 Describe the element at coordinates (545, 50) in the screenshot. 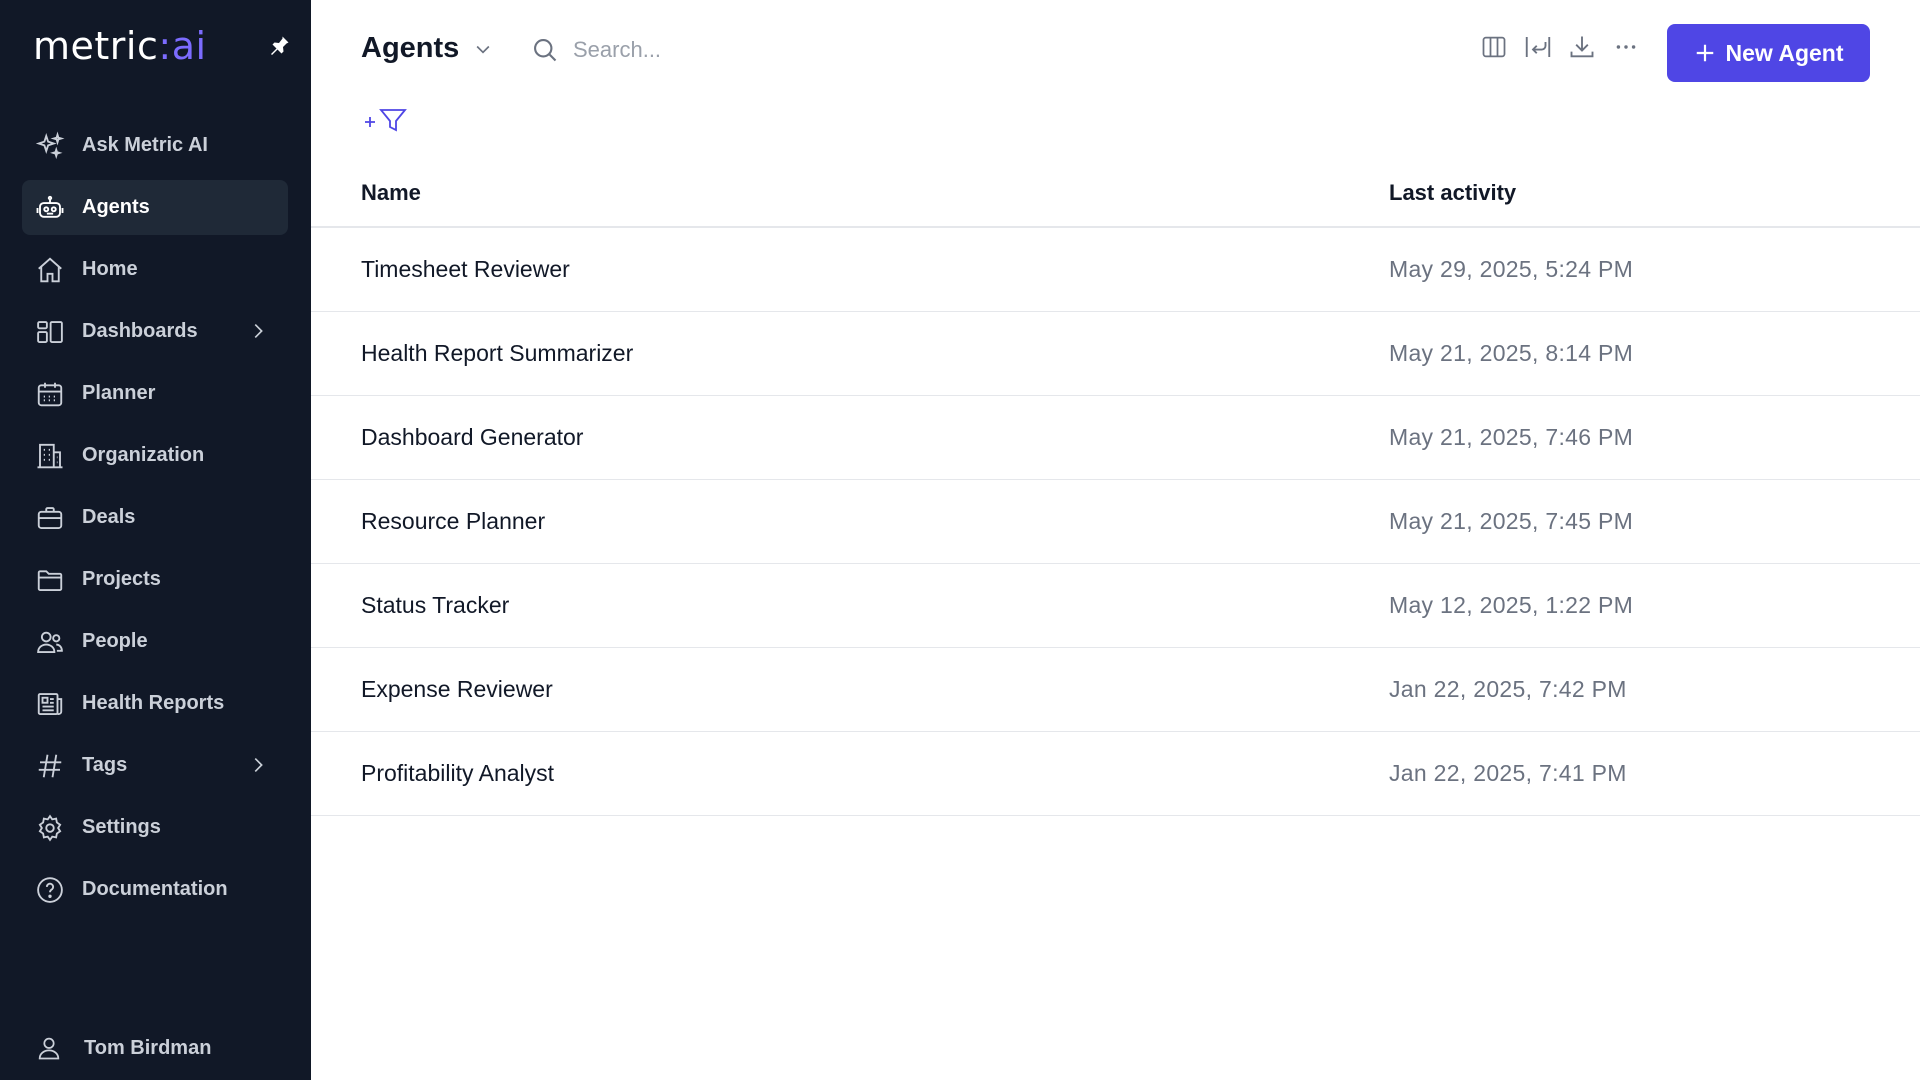

I see `search-icon` at that location.